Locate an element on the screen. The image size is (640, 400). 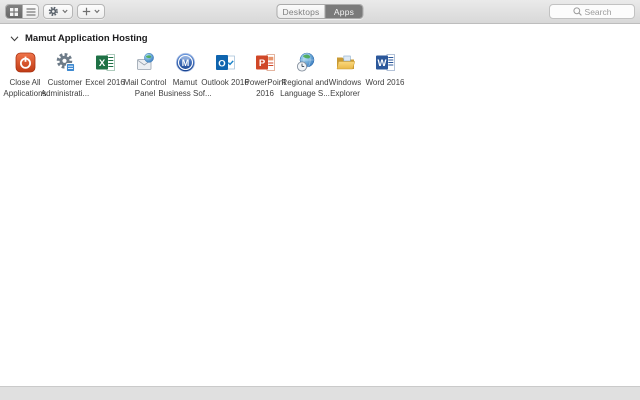
grid-view-button is located at coordinates (14, 11).